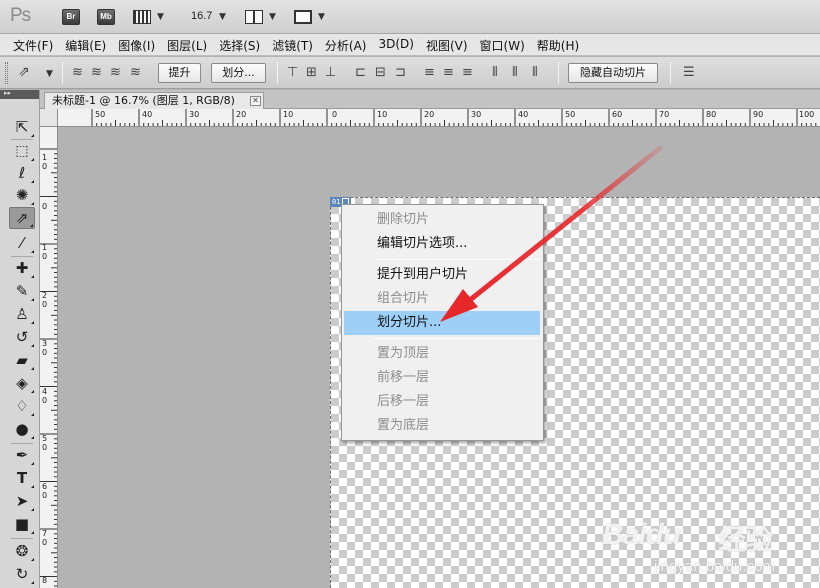 This screenshot has width=820, height=588. I want to click on send-to-back-icon: ≋, so click(135, 72).